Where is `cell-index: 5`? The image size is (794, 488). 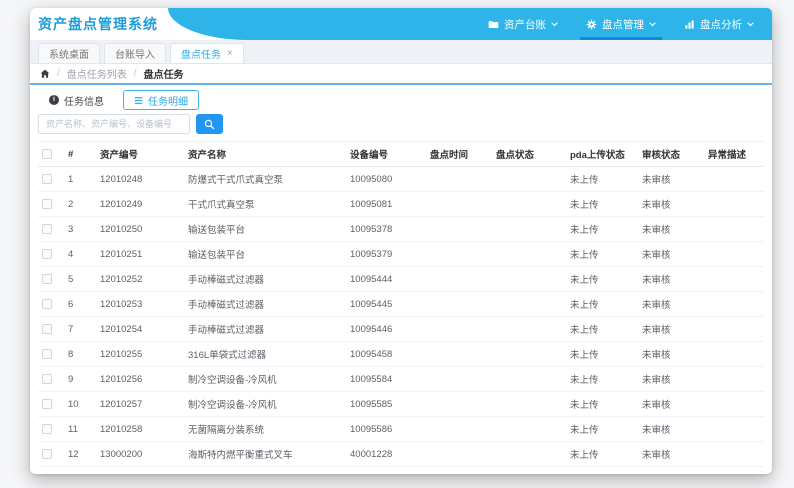
cell-index: 5 is located at coordinates (80, 279).